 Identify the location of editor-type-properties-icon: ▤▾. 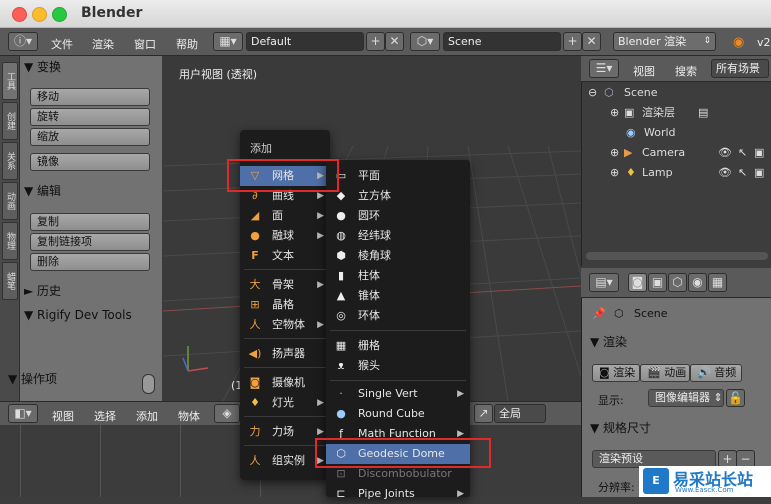
(604, 282).